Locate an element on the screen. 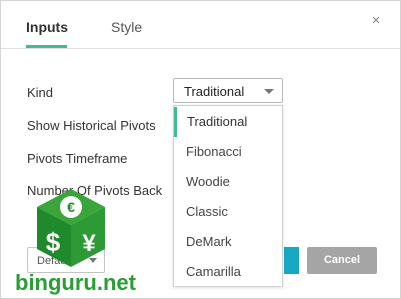  chevron-down-icon is located at coordinates (269, 91).